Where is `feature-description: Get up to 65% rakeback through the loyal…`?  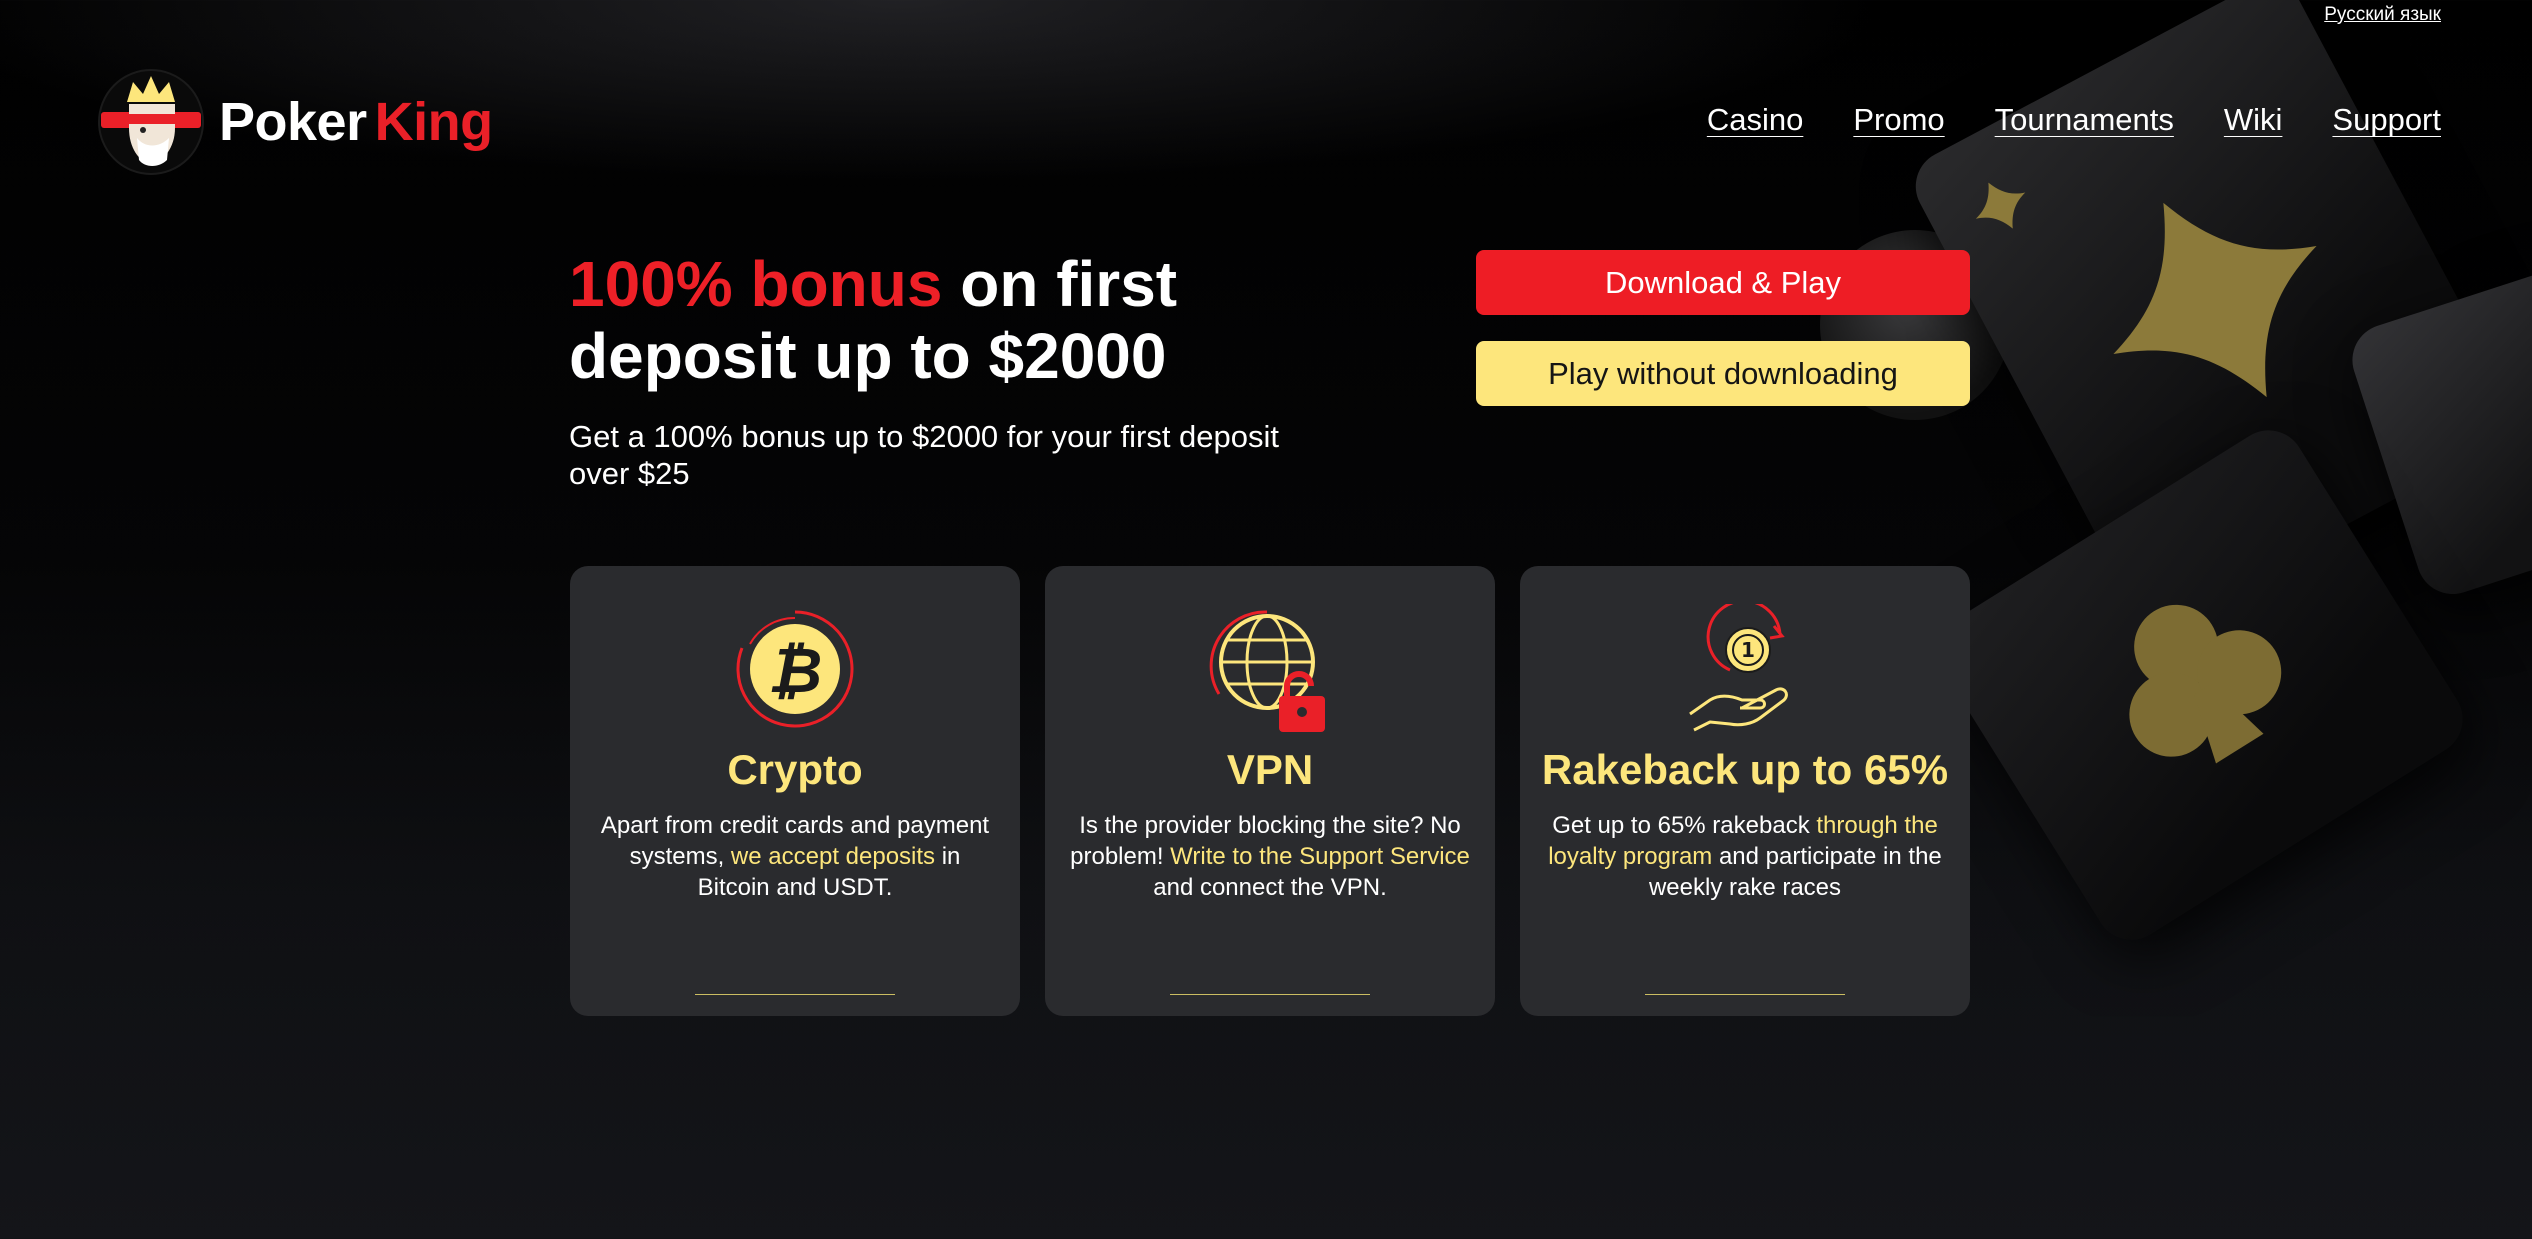
feature-description: Get up to 65% rakeback through the loyal… is located at coordinates (1745, 856).